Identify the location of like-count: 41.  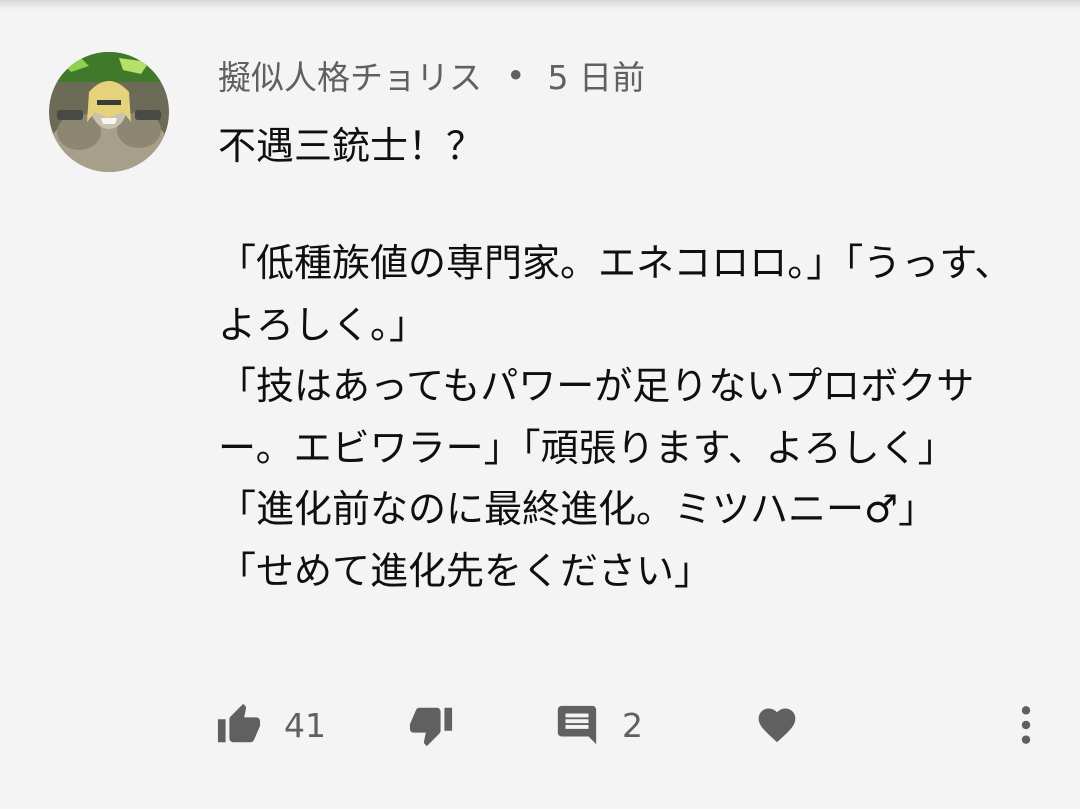
(305, 725).